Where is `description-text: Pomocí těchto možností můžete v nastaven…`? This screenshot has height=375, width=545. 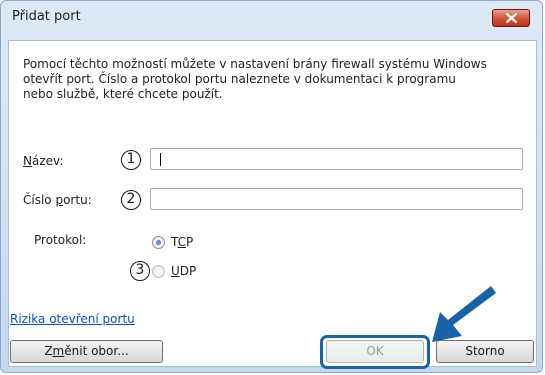
description-text: Pomocí těchto možností můžete v nastaven… is located at coordinates (255, 79).